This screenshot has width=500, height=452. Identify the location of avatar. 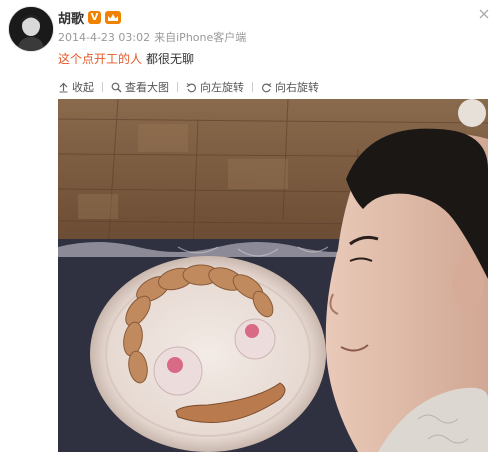
(31, 29).